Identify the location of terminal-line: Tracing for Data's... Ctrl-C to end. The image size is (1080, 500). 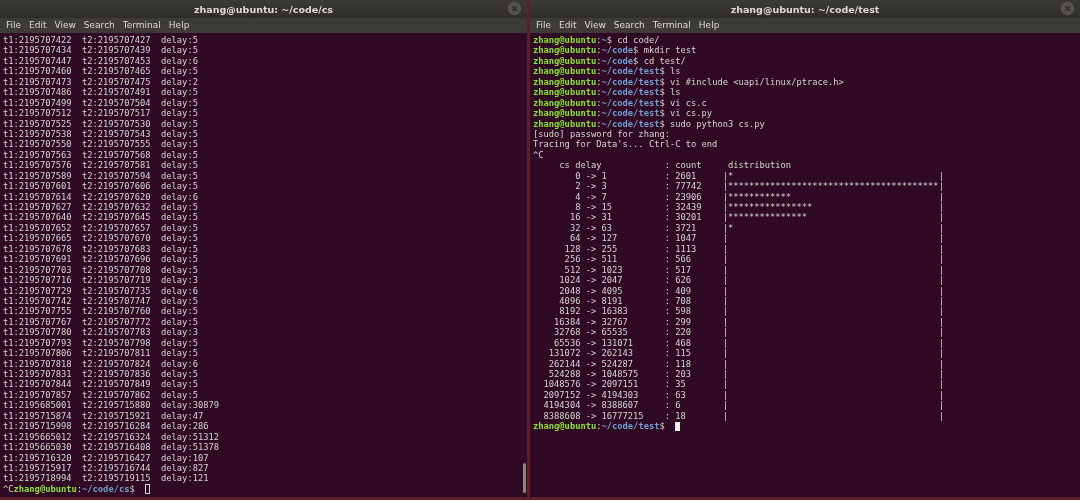
(625, 144).